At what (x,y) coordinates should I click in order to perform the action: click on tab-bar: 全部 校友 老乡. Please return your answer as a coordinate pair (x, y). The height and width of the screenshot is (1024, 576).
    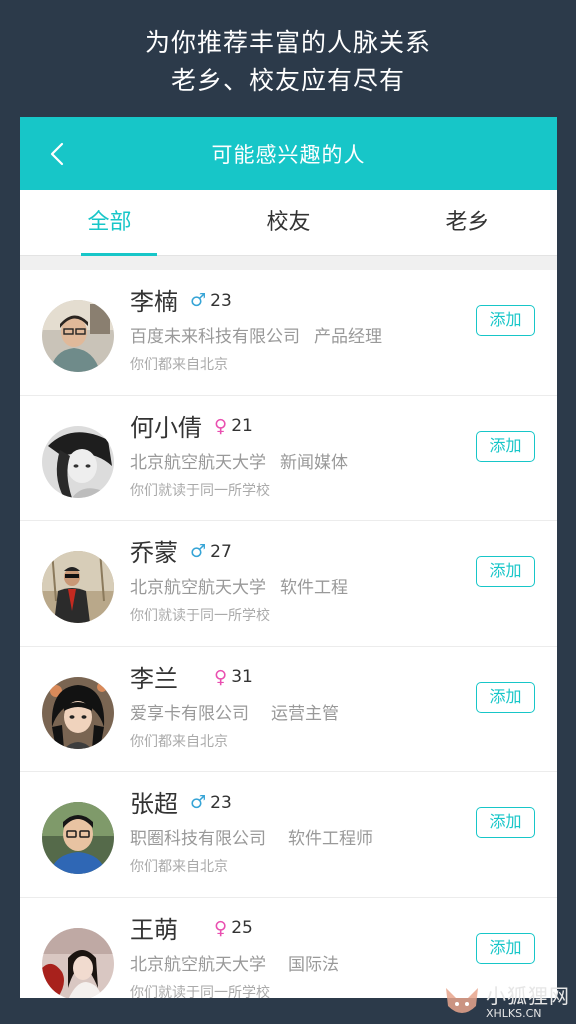
    Looking at the image, I should click on (288, 223).